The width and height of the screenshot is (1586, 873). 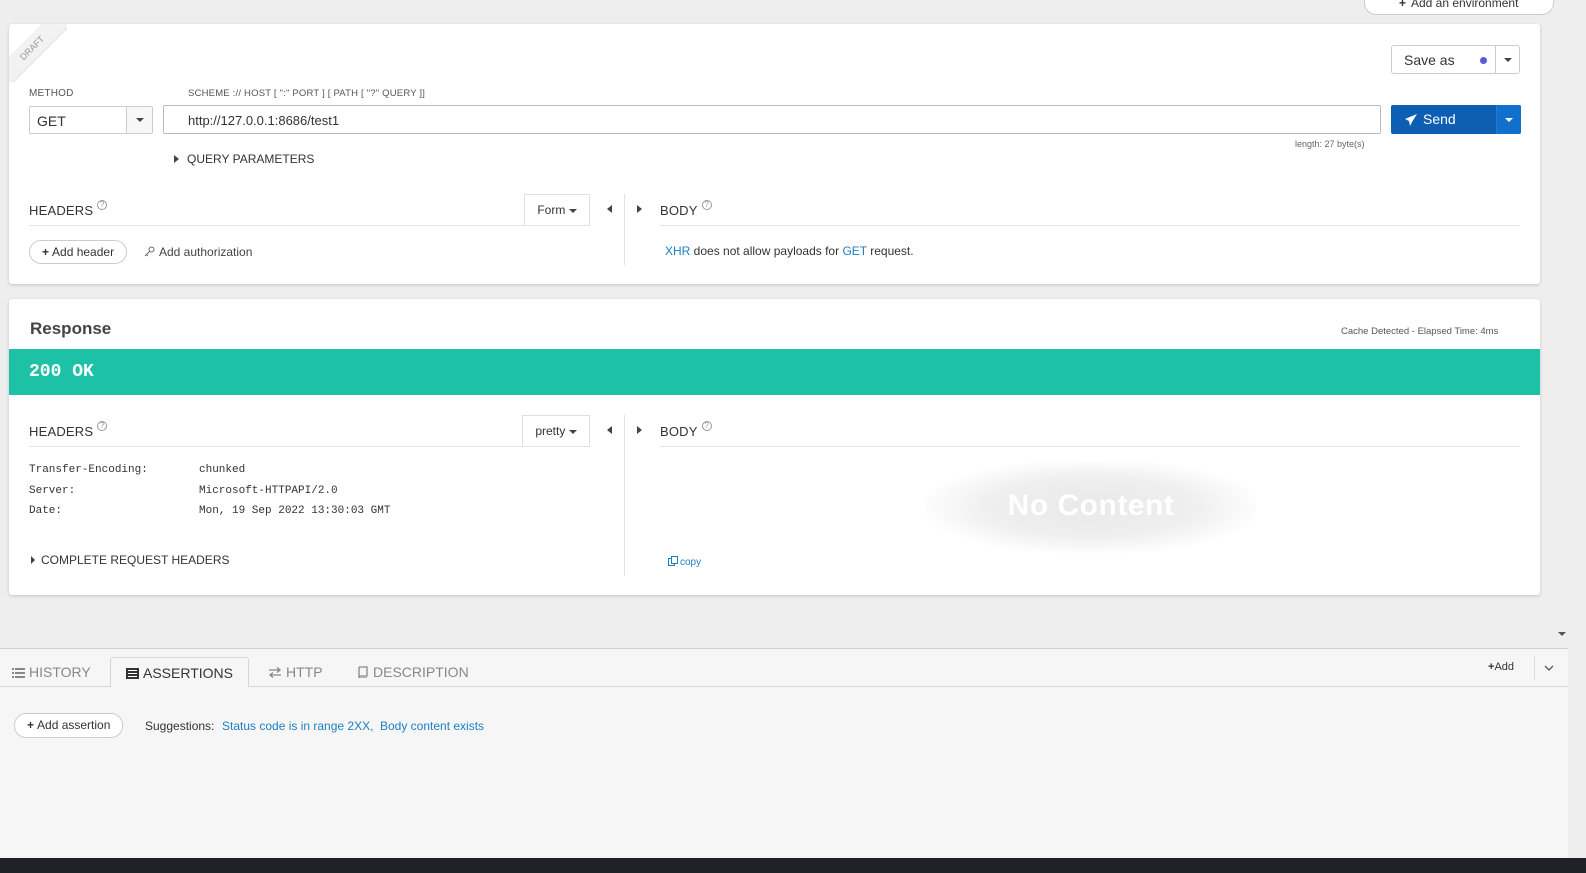 I want to click on query-parameters-label: QUERY PARAMETERS, so click(x=251, y=159).